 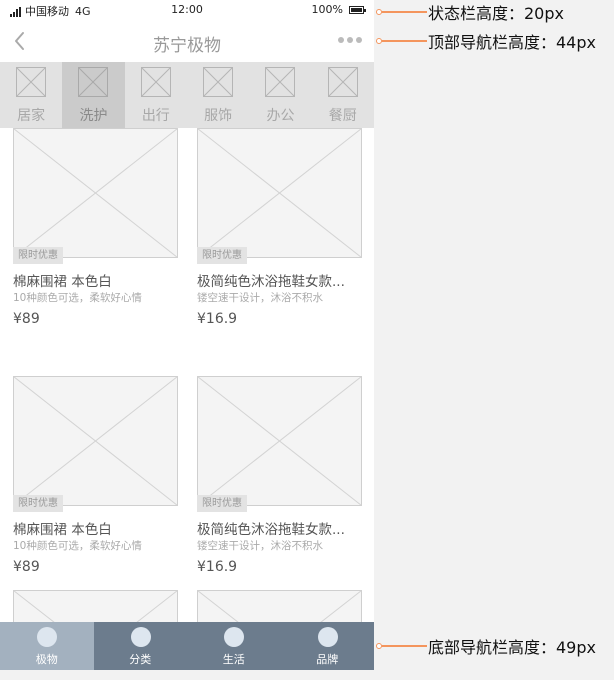 What do you see at coordinates (31, 116) in the screenshot?
I see `category-label: 居家` at bounding box center [31, 116].